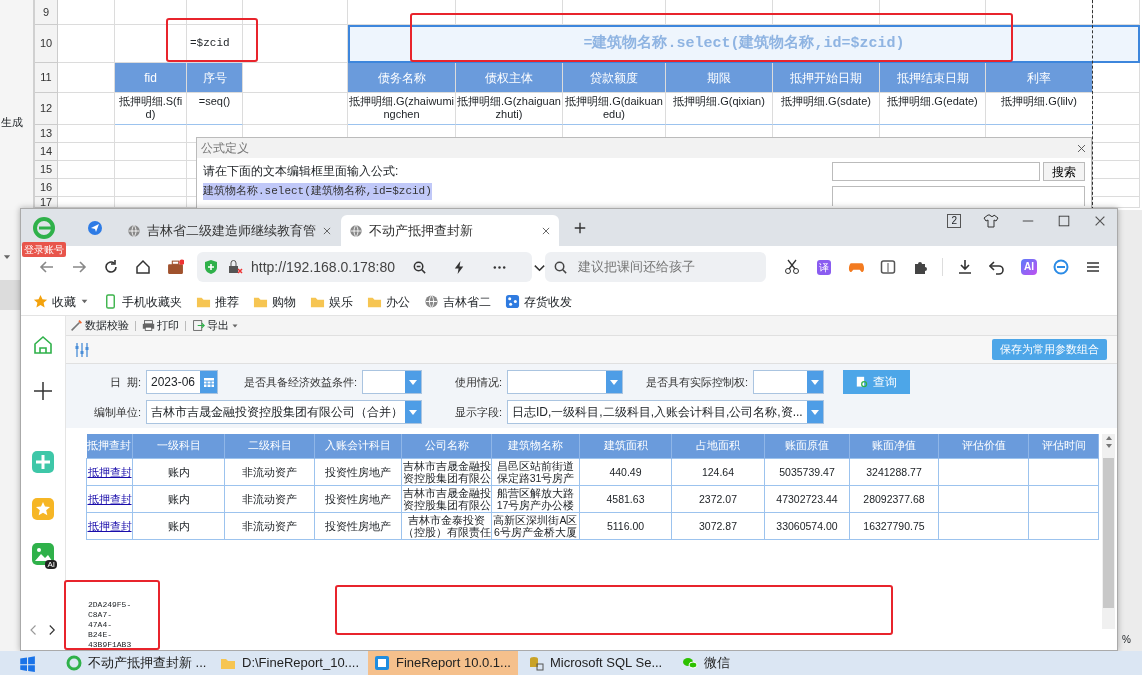  What do you see at coordinates (217, 301) in the screenshot?
I see `bookmark: 推荐` at bounding box center [217, 301].